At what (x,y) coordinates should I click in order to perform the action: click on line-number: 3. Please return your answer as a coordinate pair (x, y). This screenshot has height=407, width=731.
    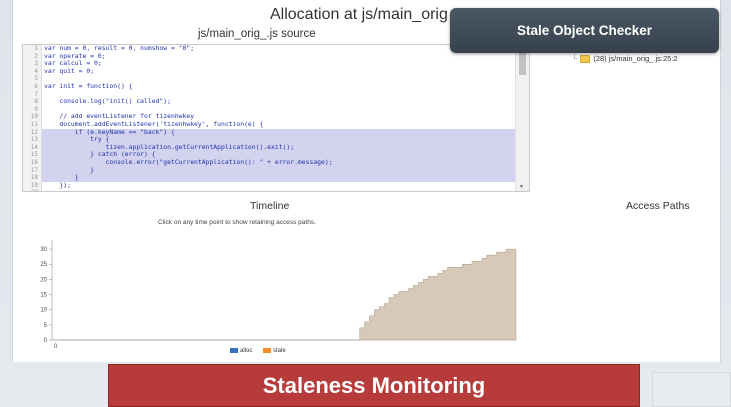
    Looking at the image, I should click on (36, 64).